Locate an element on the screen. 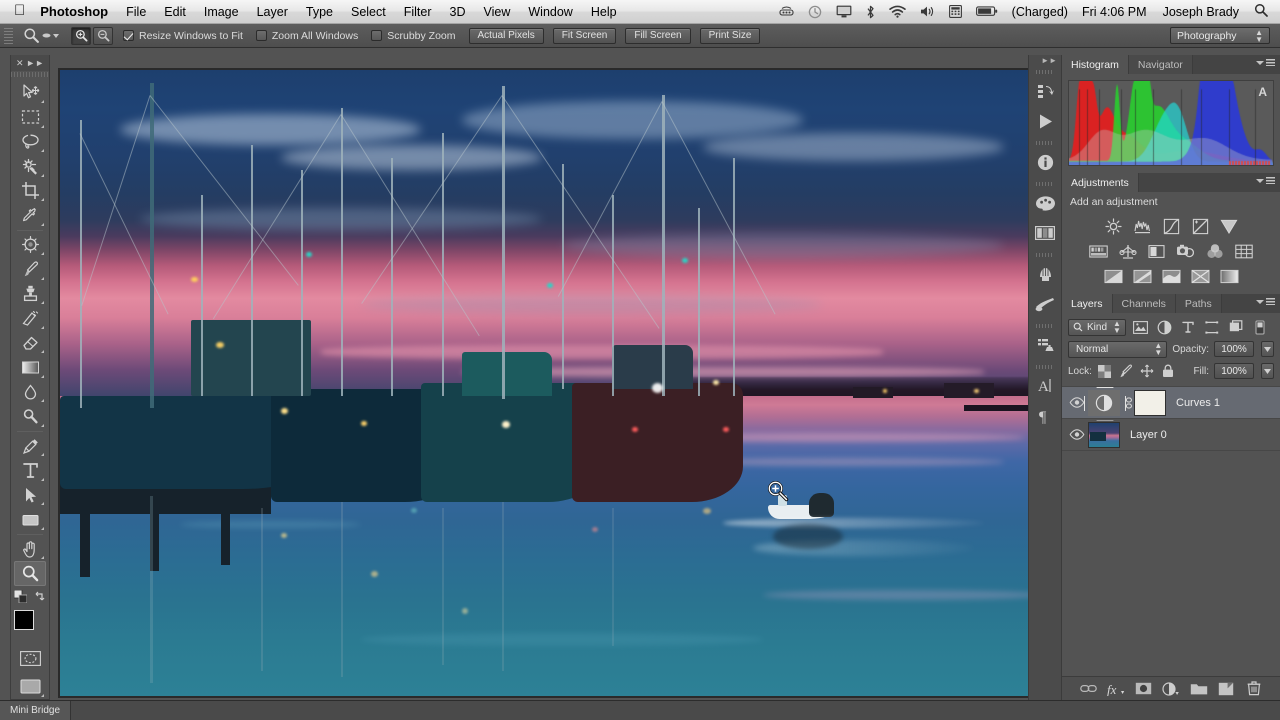 The height and width of the screenshot is (720, 1280). layer-name: Curves 1 is located at coordinates (1198, 403).